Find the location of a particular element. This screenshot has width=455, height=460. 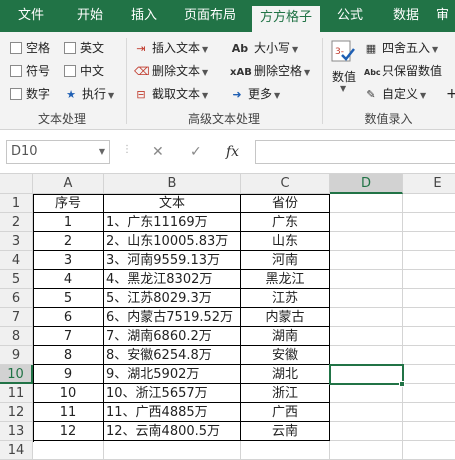

cell-province: 山东 is located at coordinates (285, 241).